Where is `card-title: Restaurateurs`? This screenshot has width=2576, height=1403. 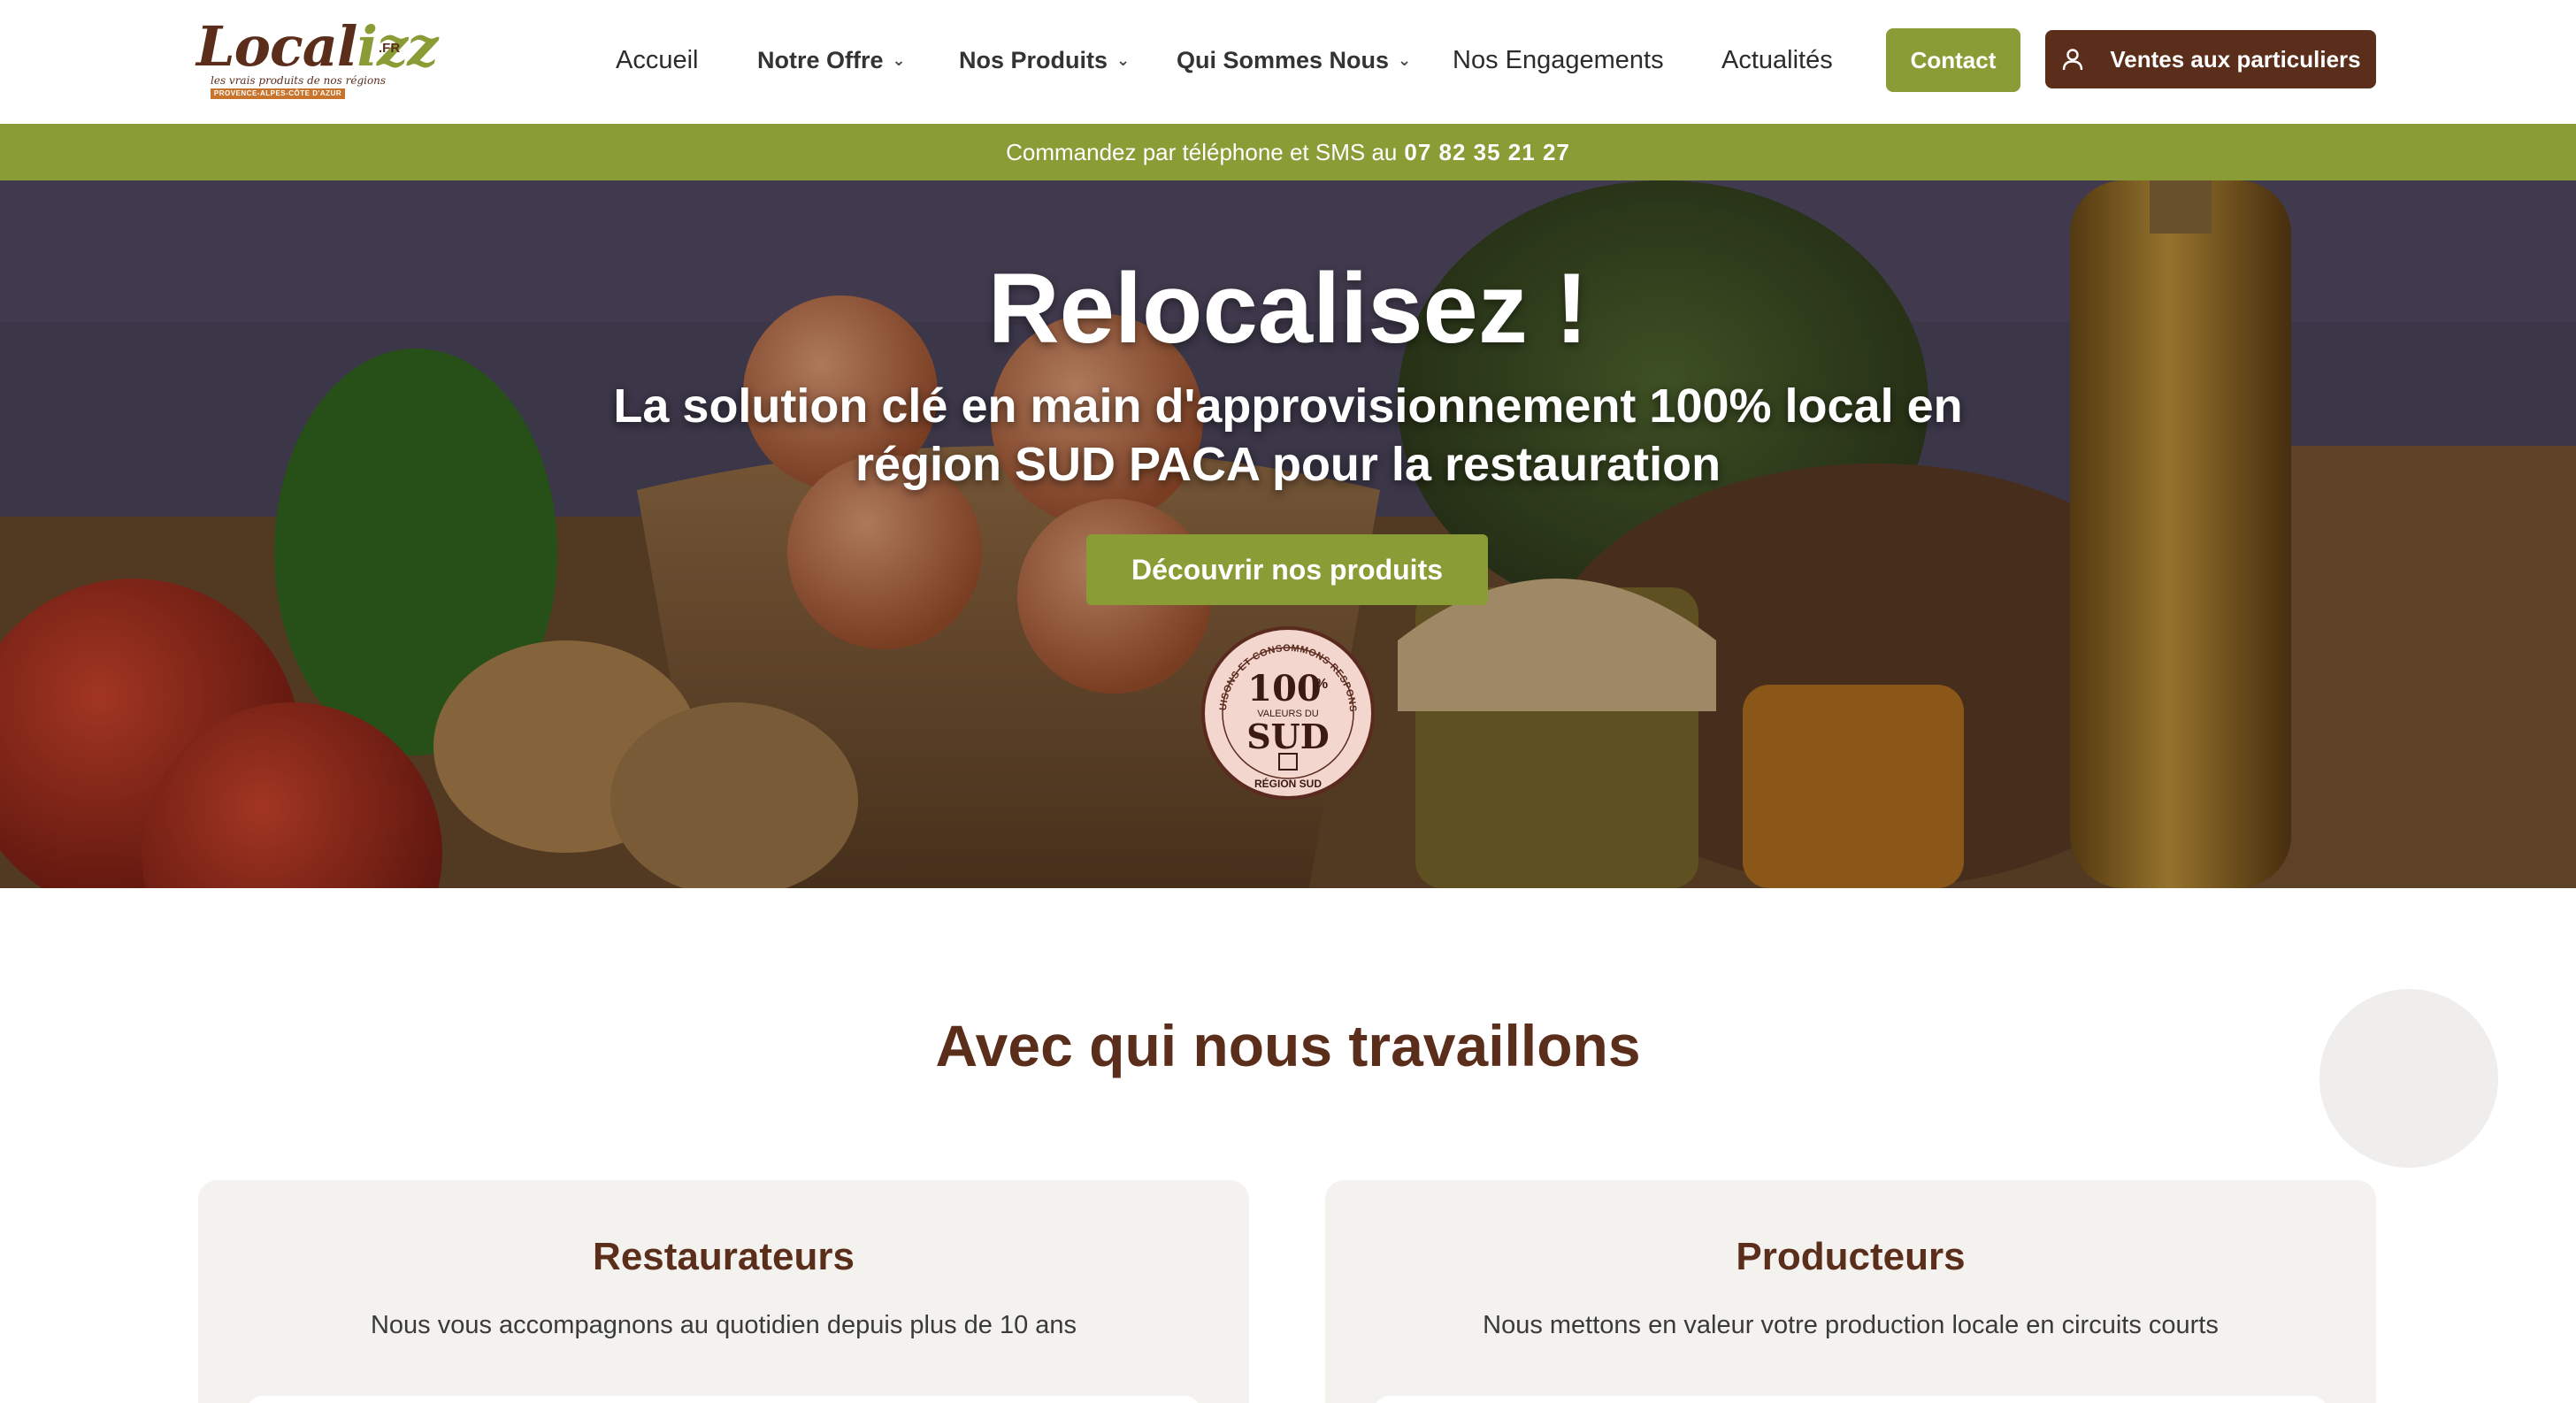 card-title: Restaurateurs is located at coordinates (724, 1256).